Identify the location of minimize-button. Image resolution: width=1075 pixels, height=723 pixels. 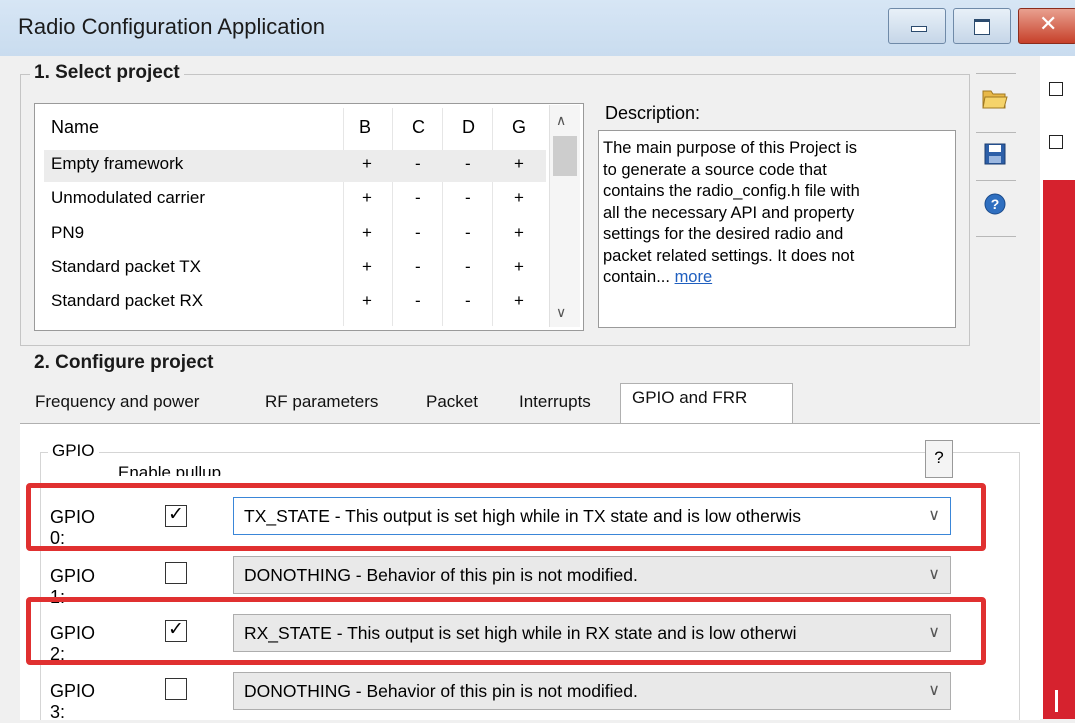
(917, 26).